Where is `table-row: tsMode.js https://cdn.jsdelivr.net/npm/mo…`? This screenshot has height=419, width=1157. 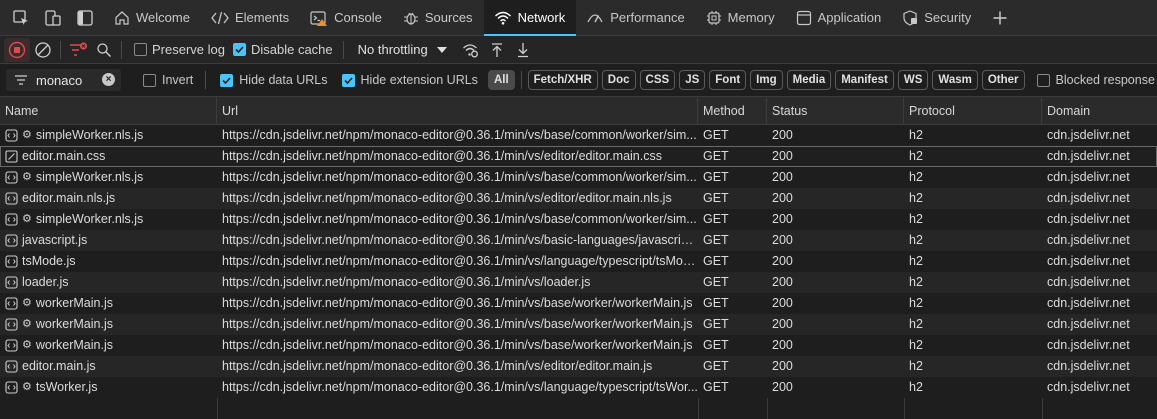 table-row: tsMode.js https://cdn.jsdelivr.net/npm/mo… is located at coordinates (578, 261).